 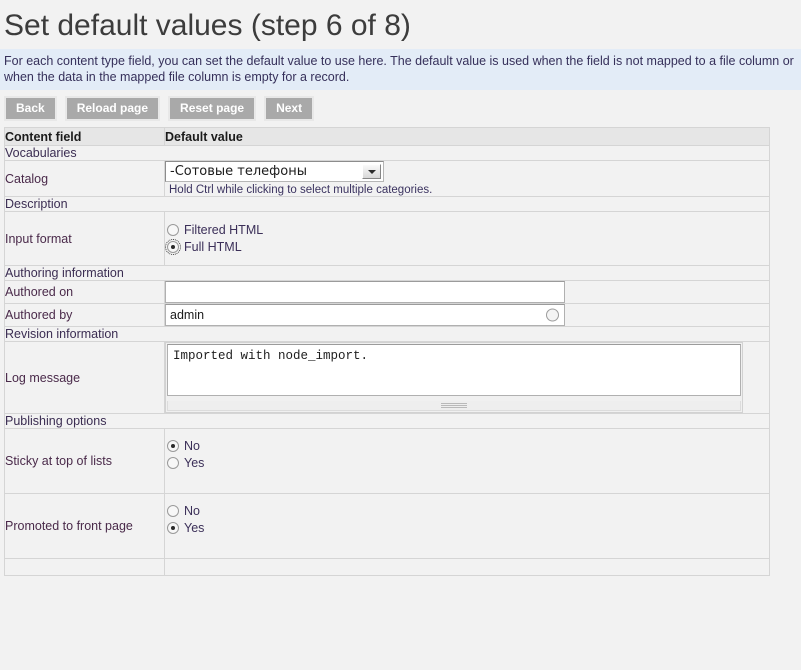 I want to click on section-row-description: Description, so click(x=387, y=204).